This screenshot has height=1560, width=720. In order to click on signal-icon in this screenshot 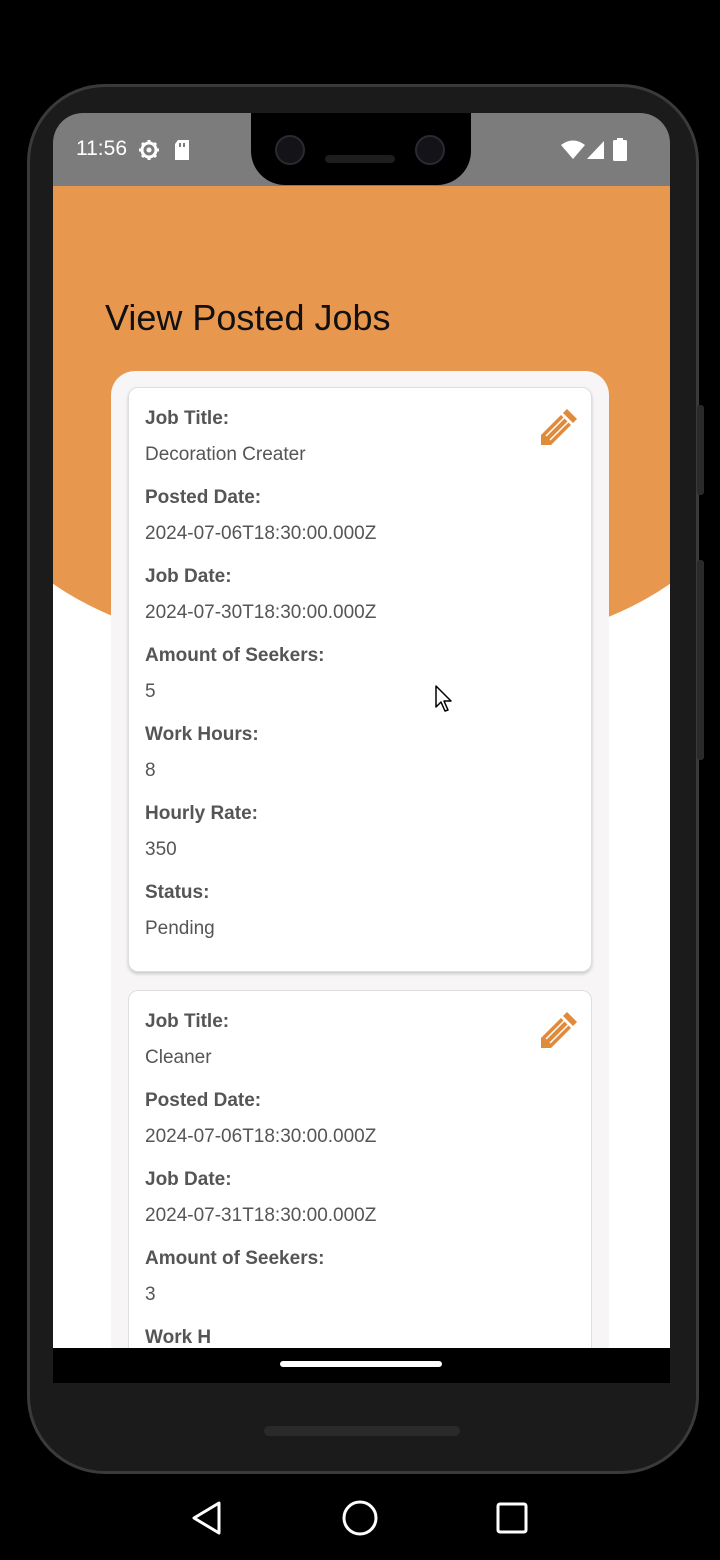, I will do `click(595, 150)`.